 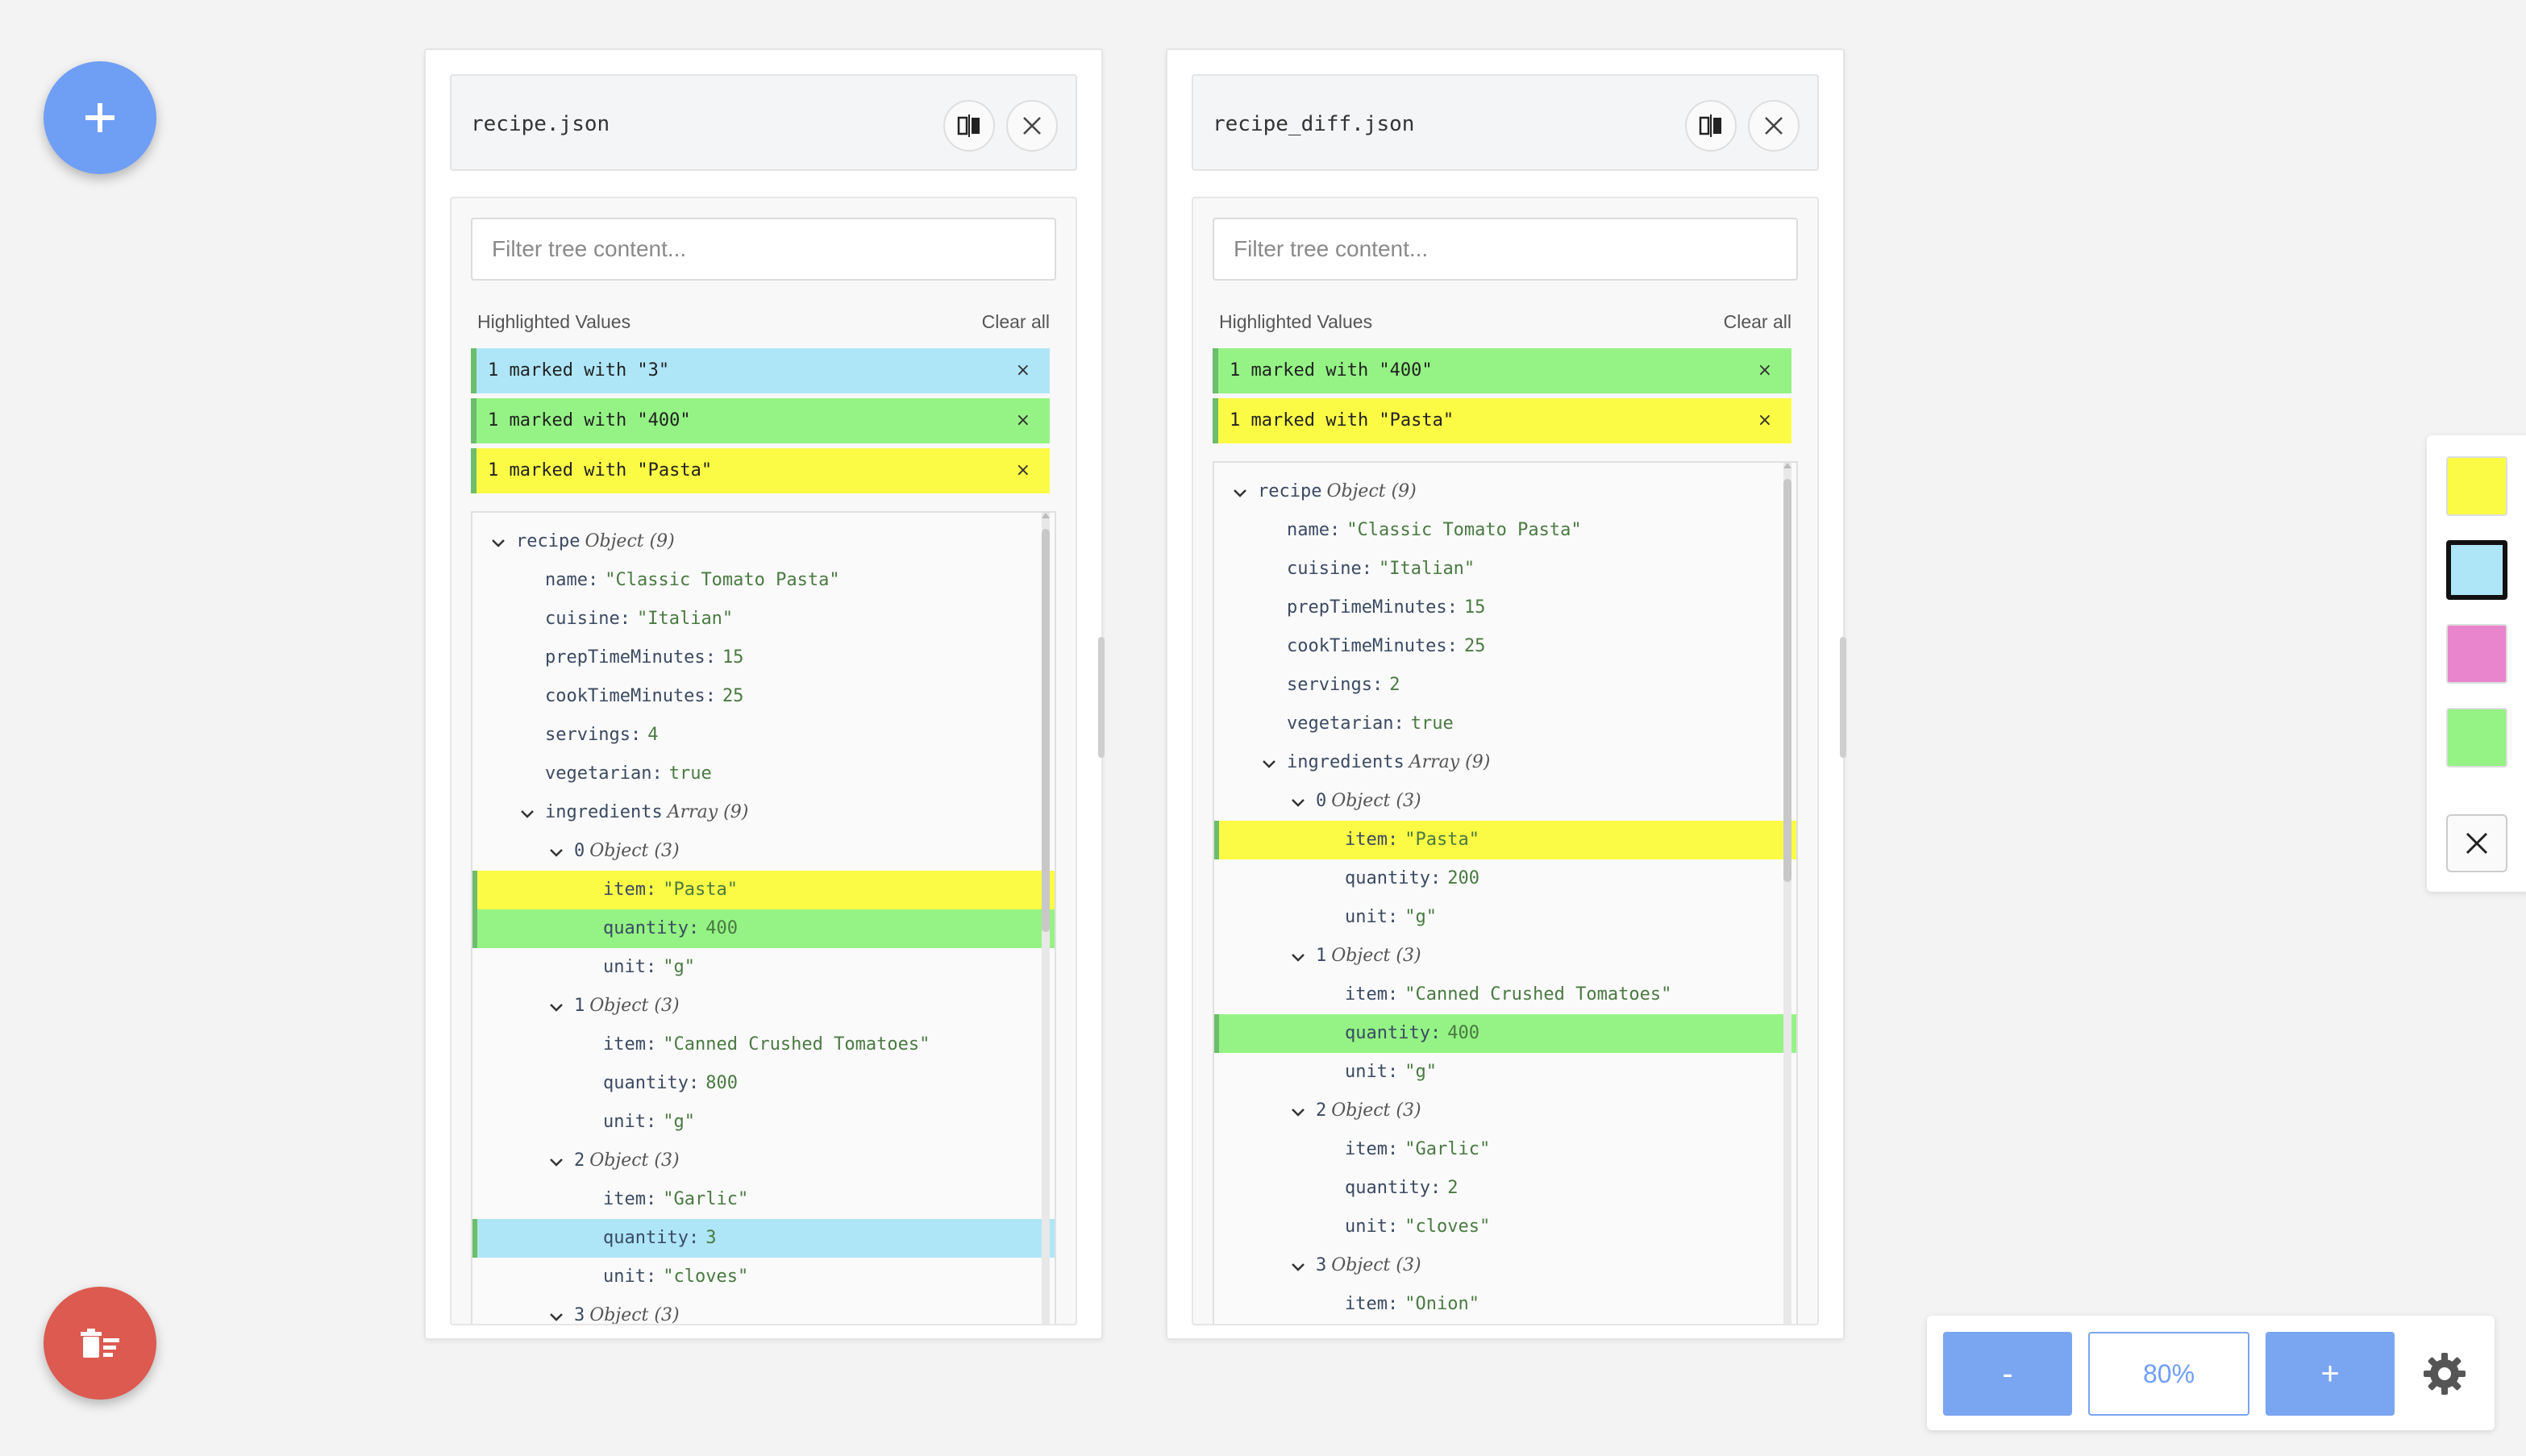 What do you see at coordinates (2476, 843) in the screenshot?
I see `close-palette-button` at bounding box center [2476, 843].